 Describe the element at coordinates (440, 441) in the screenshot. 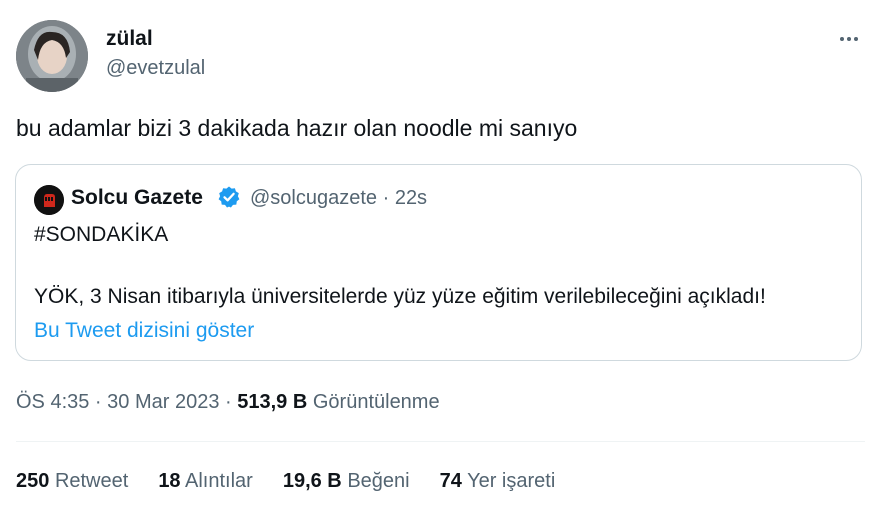

I see `divider` at that location.